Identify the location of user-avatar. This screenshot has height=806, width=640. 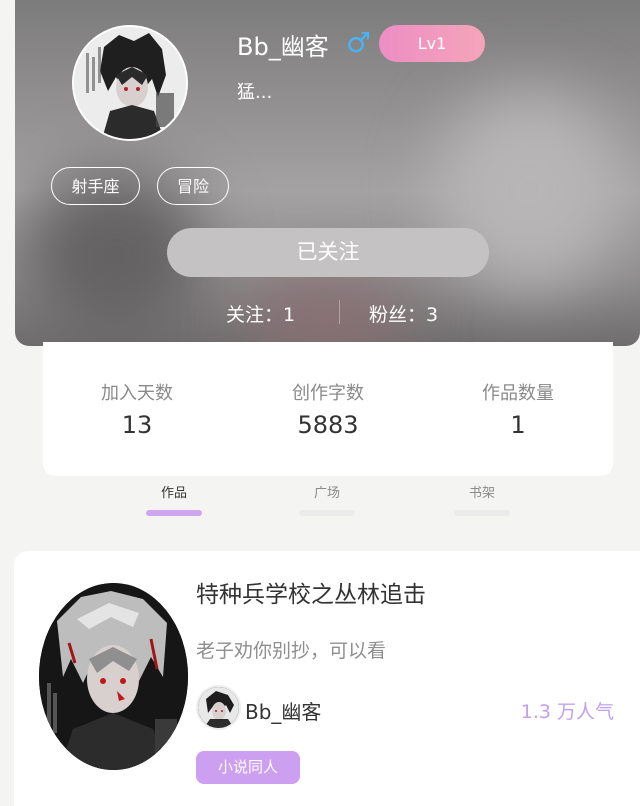
(130, 83).